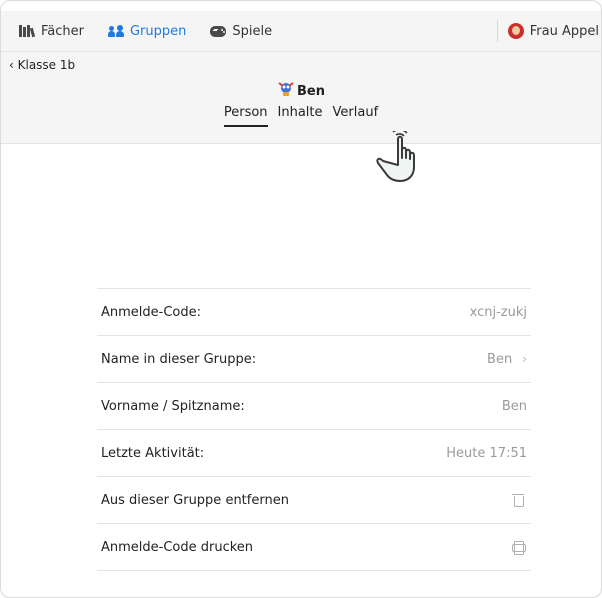 This screenshot has height=598, width=602. I want to click on user-name: Frau Appel, so click(564, 31).